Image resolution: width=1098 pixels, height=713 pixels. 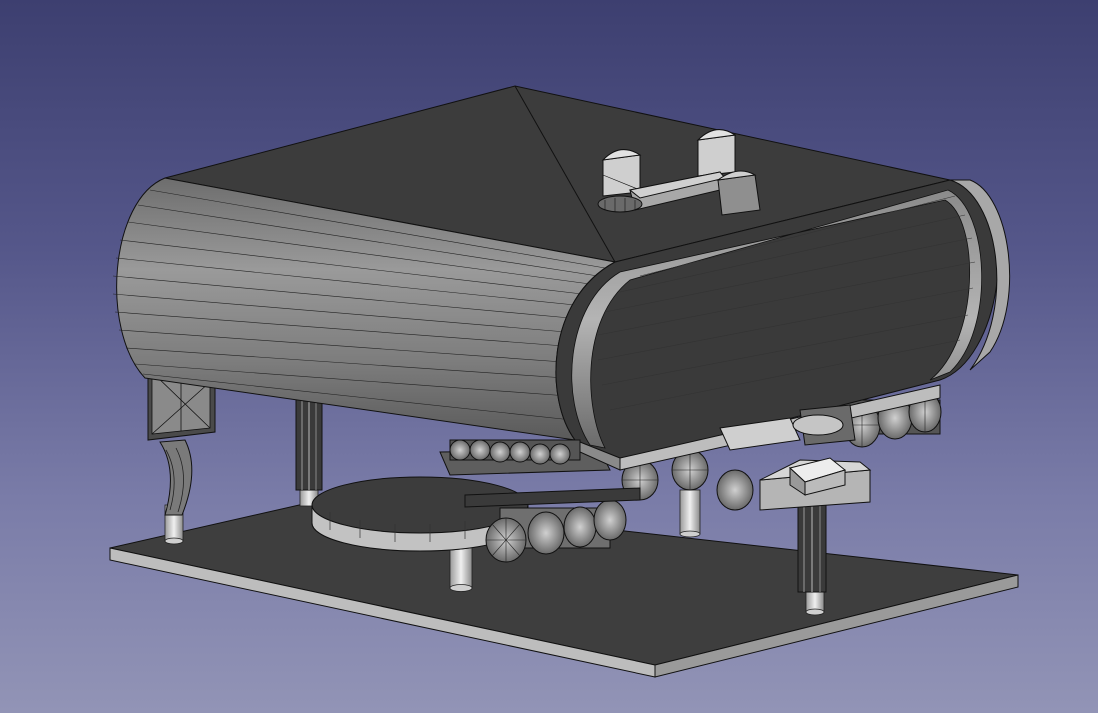 What do you see at coordinates (309, 444) in the screenshot?
I see `rear-leg-left` at bounding box center [309, 444].